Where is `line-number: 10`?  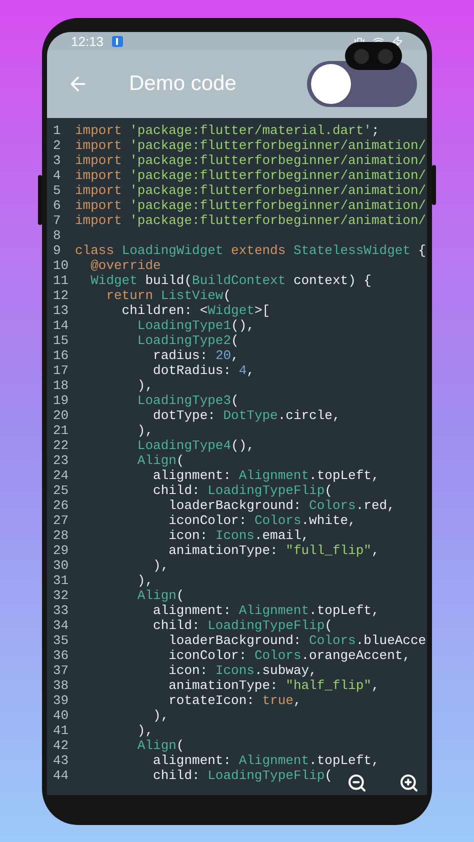
line-number: 10 is located at coordinates (61, 265).